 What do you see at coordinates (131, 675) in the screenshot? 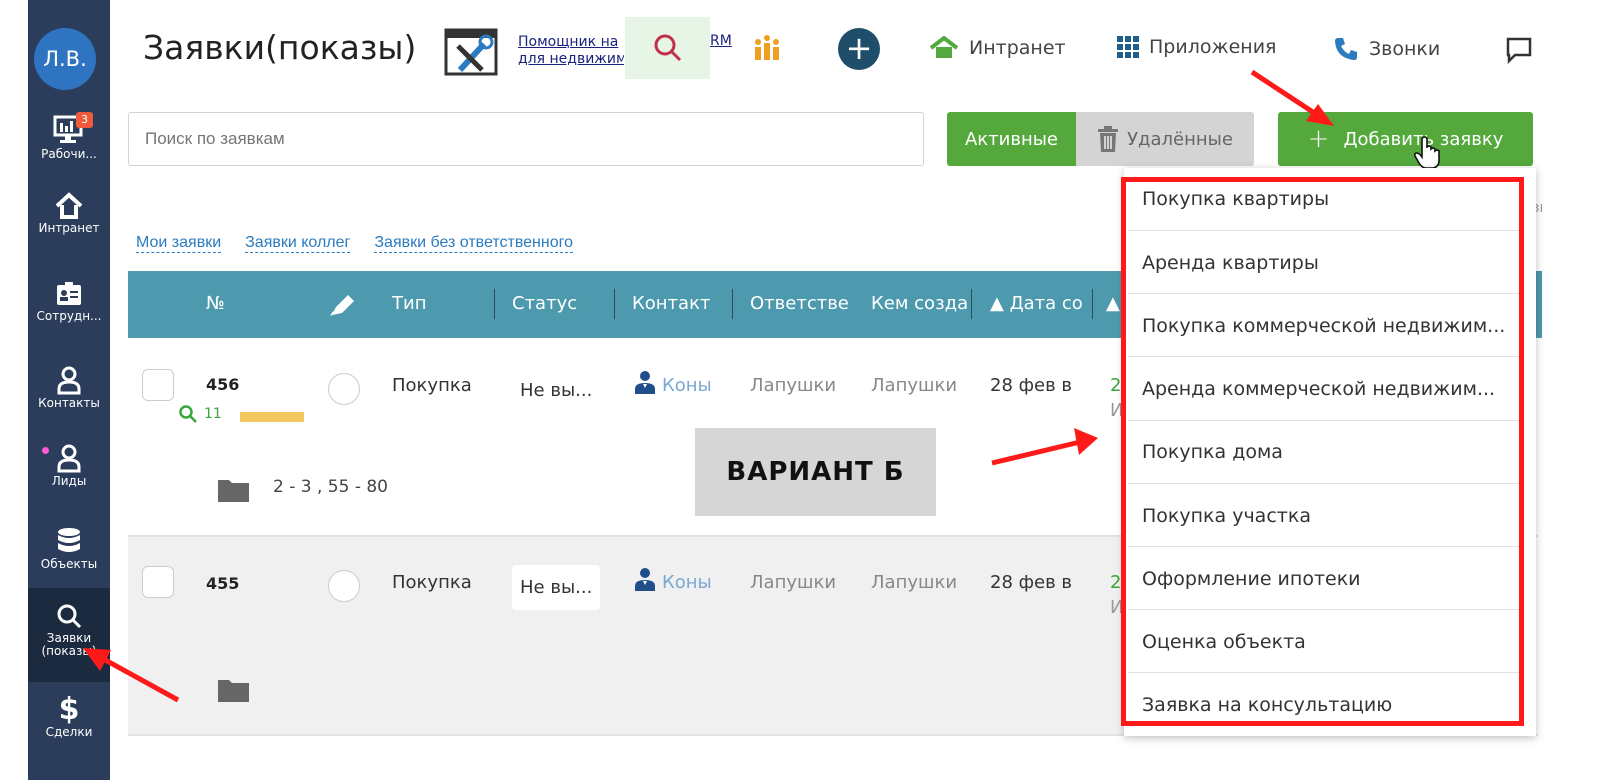
I see `arrow-to-requests-menu` at bounding box center [131, 675].